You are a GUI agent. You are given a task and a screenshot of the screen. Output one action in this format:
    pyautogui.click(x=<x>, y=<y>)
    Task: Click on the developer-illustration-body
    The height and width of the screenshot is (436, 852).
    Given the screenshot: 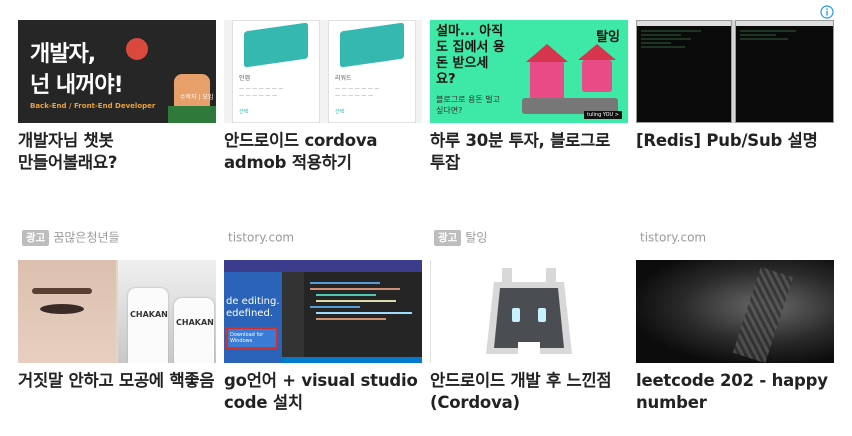 What is the action you would take?
    pyautogui.click(x=192, y=114)
    